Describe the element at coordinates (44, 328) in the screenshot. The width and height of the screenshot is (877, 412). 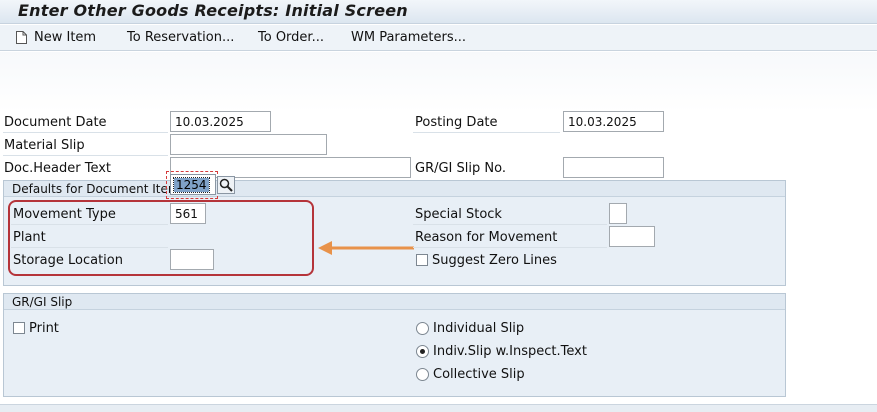
I see `print-label: Print` at that location.